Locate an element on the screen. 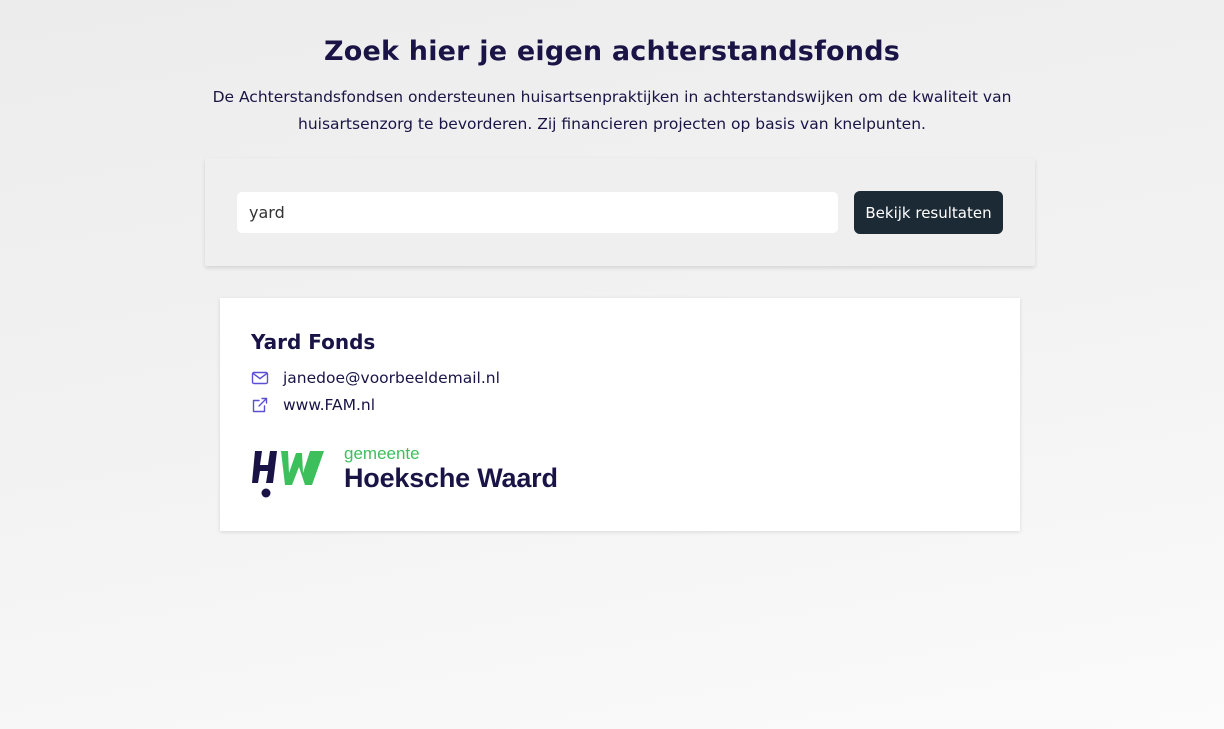 This screenshot has width=1224, height=729. view-results-button: Bekijk resultaten is located at coordinates (928, 212).